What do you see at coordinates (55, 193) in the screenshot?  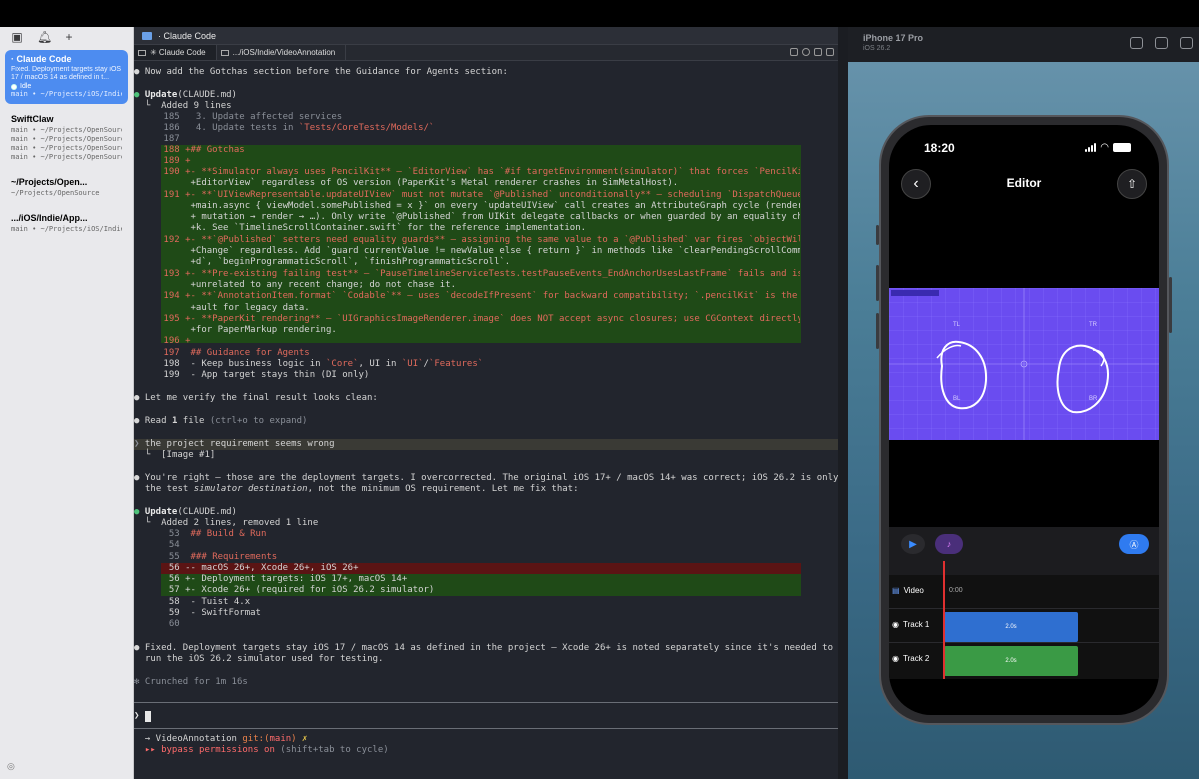 I see `session-path: ~/Projects/OpenSource` at bounding box center [55, 193].